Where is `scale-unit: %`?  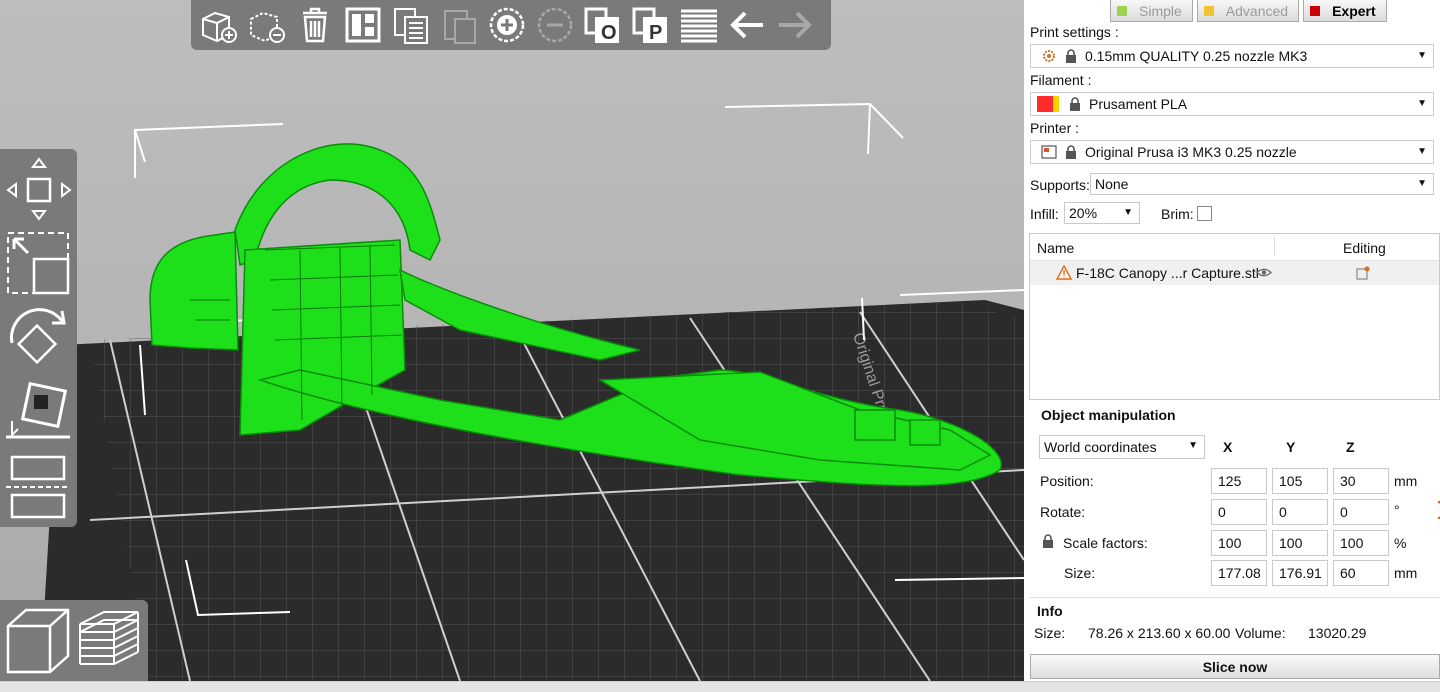
scale-unit: % is located at coordinates (1400, 543).